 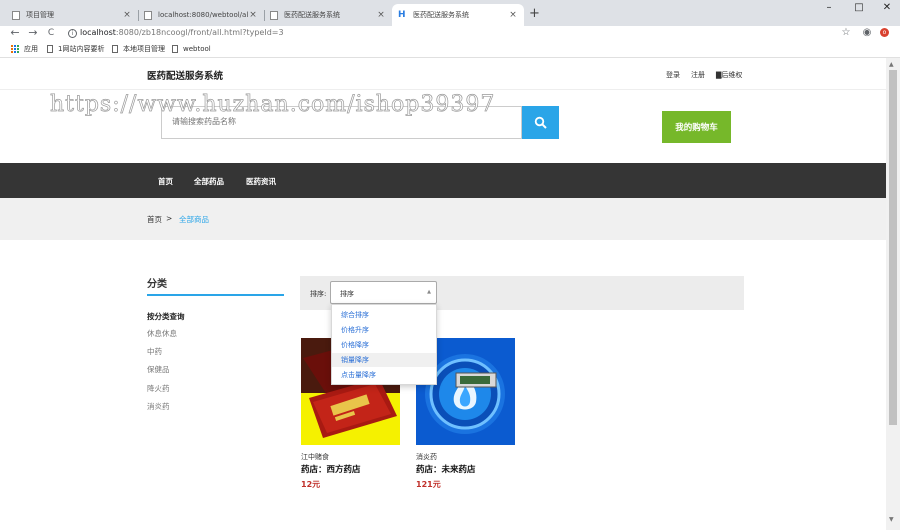 I want to click on search-icon, so click(x=540, y=122).